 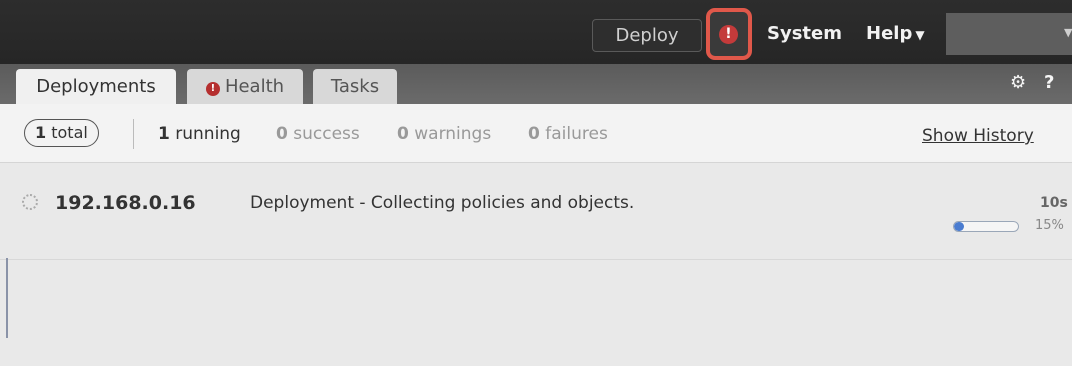 I want to click on elapsed-time: 10s, so click(x=1054, y=203).